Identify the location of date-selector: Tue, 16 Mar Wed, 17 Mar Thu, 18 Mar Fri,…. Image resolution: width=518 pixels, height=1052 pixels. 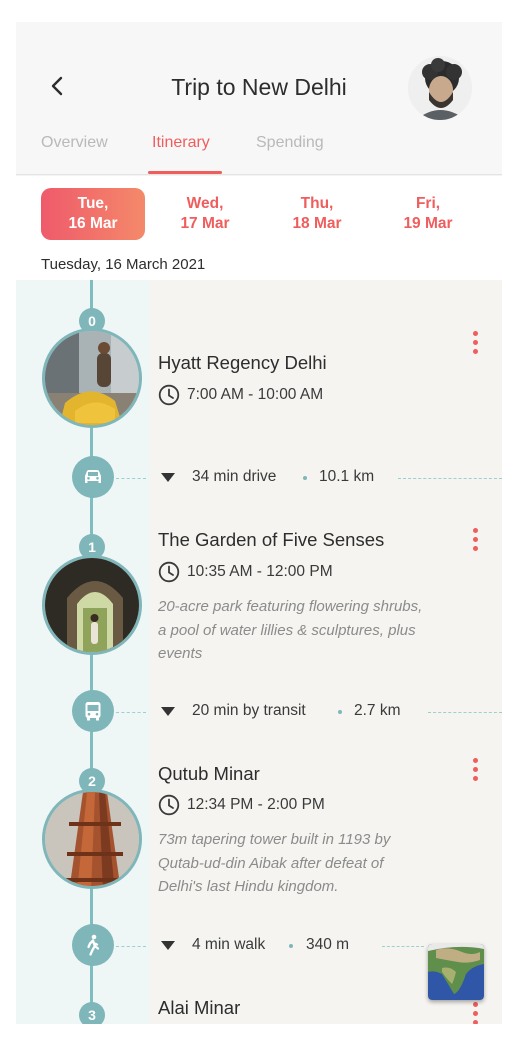
(259, 211).